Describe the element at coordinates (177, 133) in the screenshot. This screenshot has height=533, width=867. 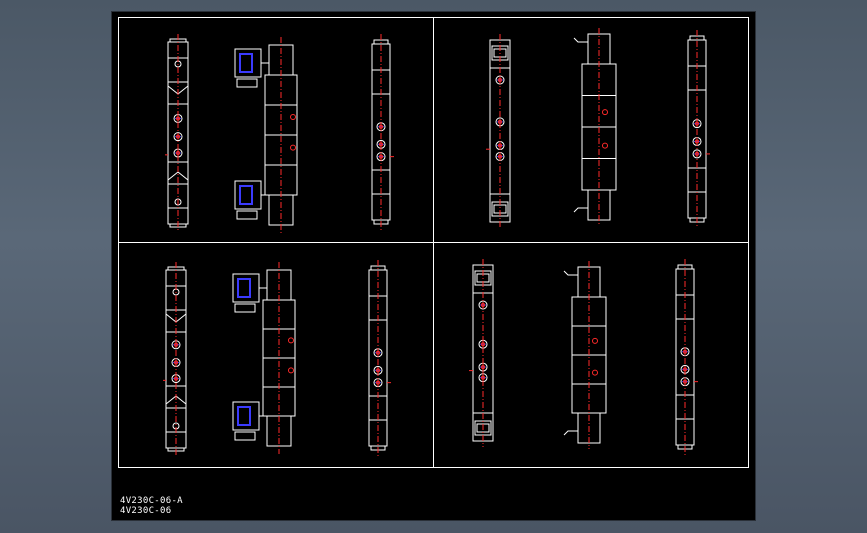
I see `front-view-a` at that location.